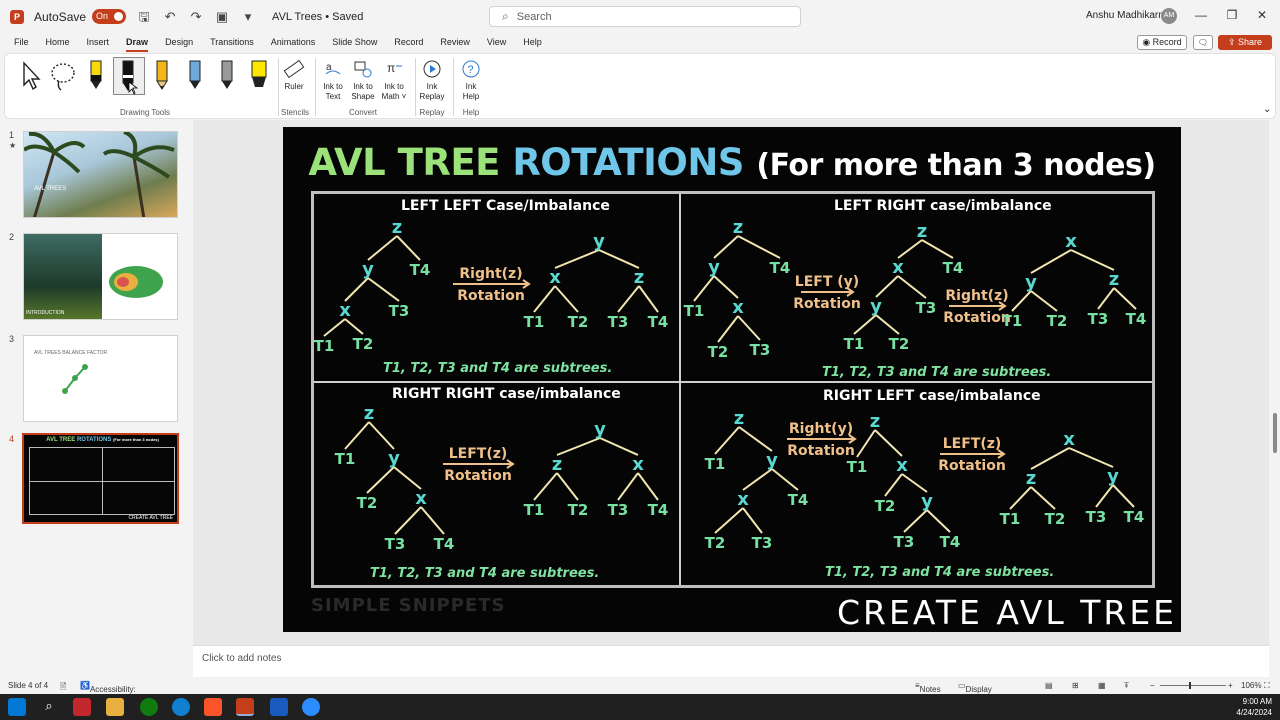 This screenshot has width=1280, height=720. Describe the element at coordinates (496, 42) in the screenshot. I see `tab-view: View` at that location.